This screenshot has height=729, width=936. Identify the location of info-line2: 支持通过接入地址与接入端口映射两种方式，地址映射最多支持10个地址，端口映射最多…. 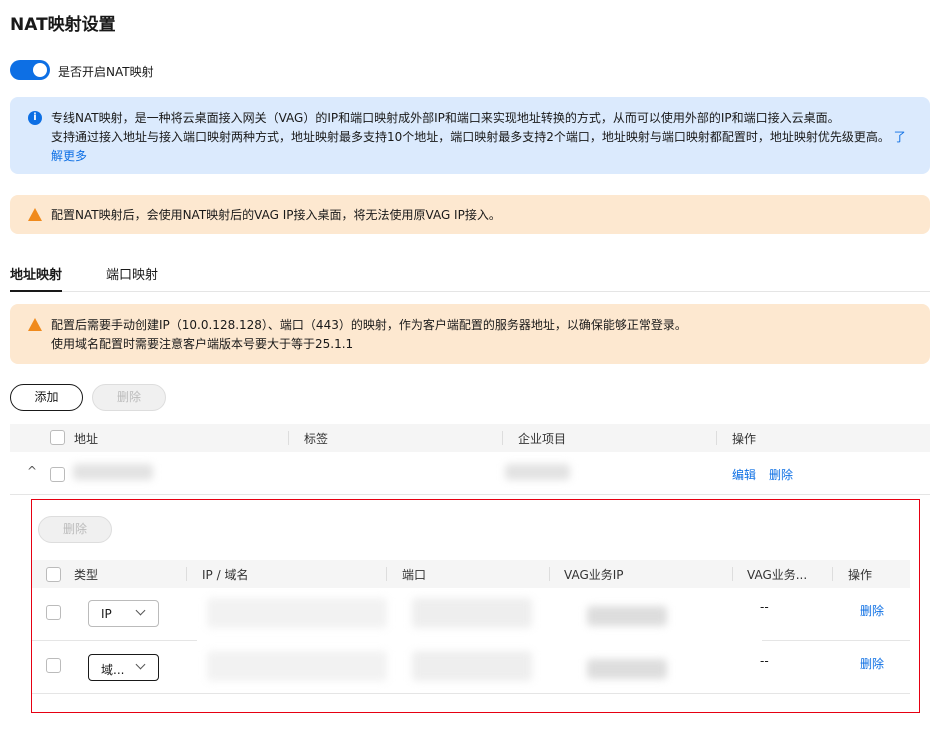
(470, 137).